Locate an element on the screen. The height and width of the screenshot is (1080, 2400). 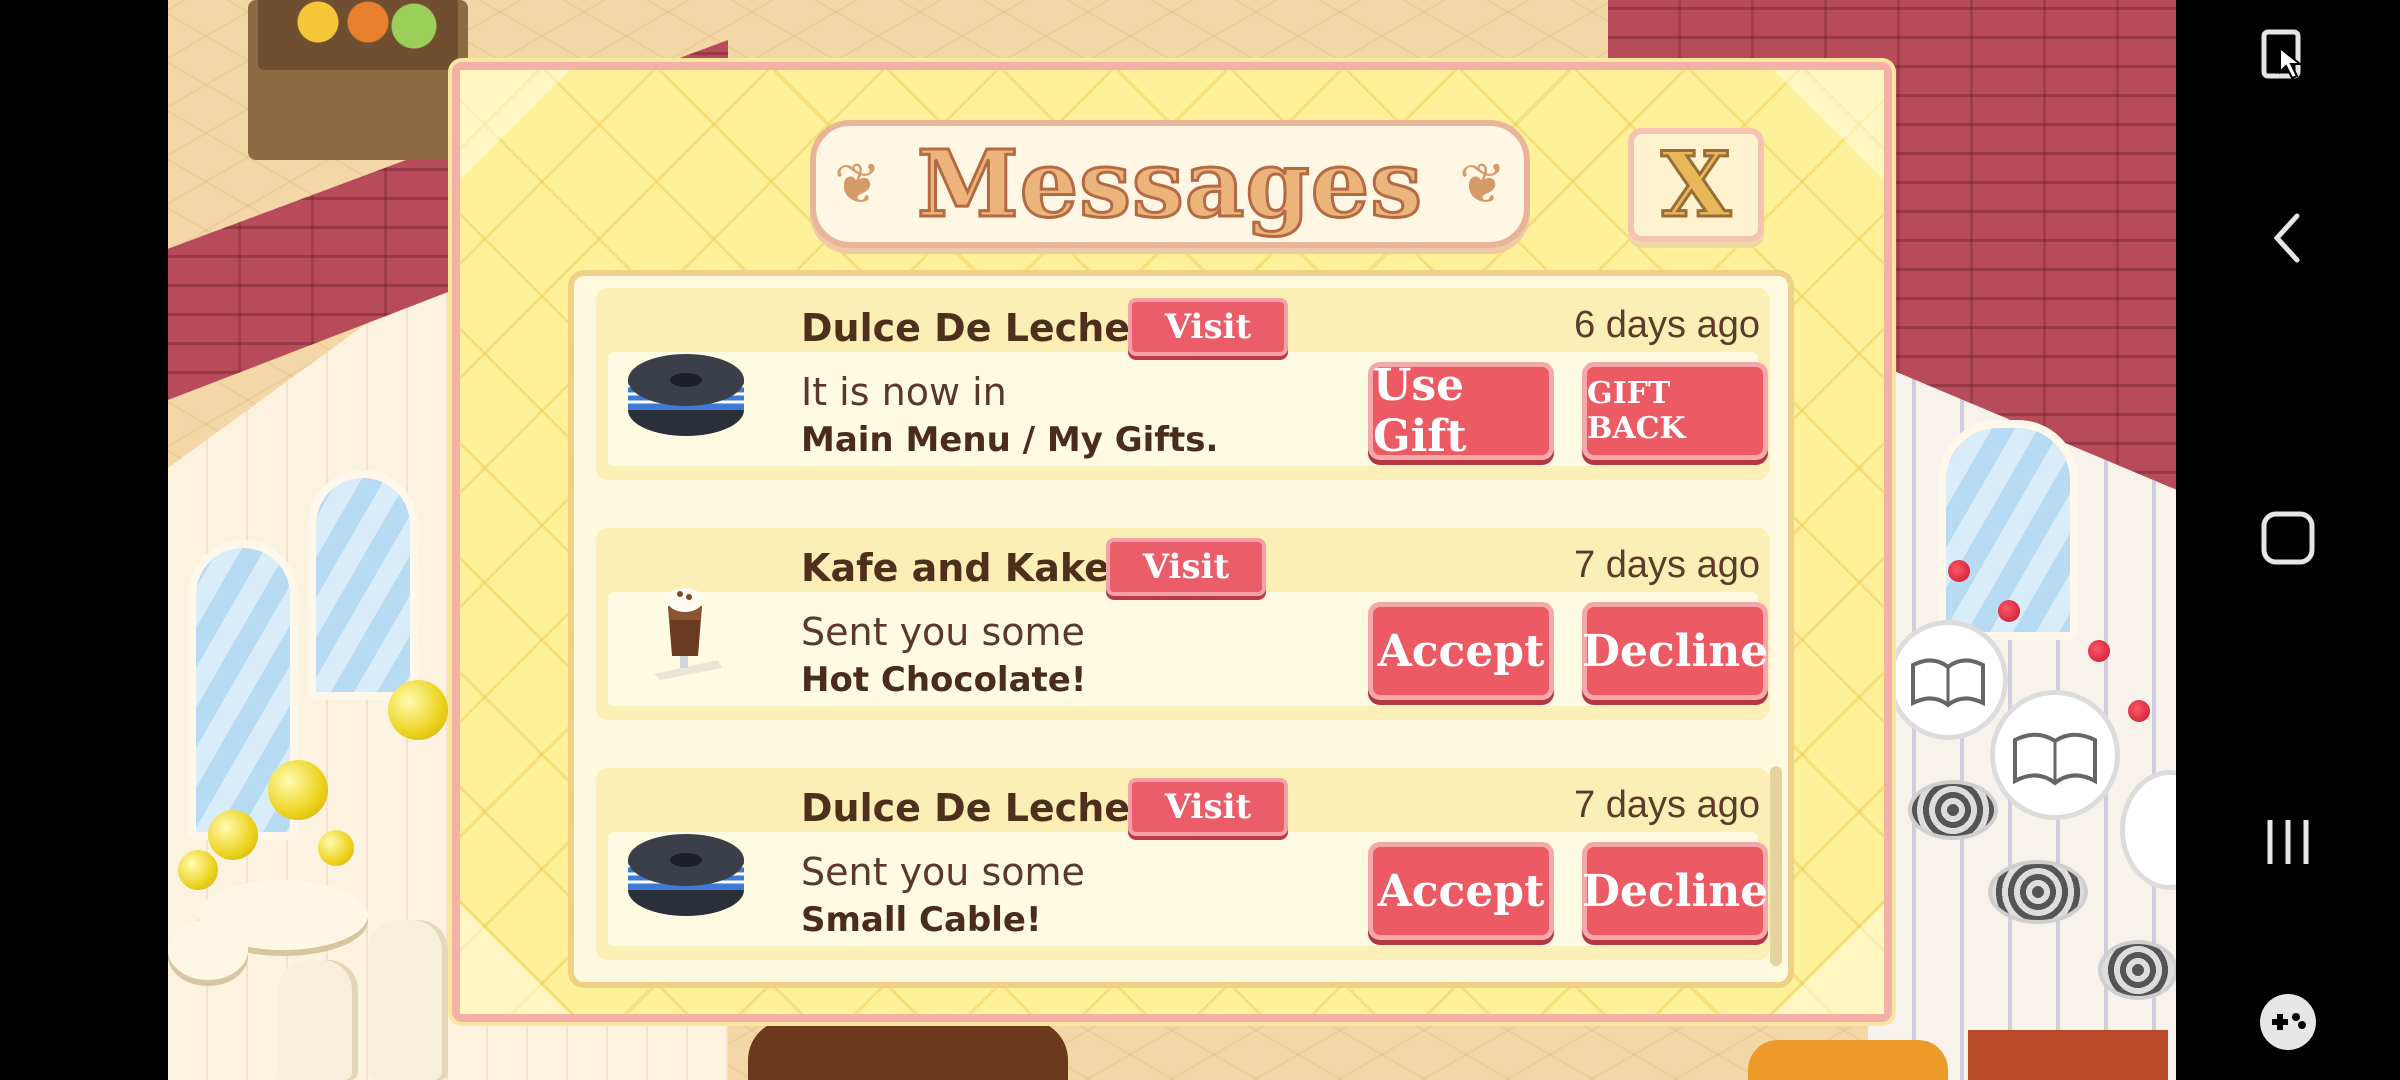
system-nav-bar is located at coordinates (2288, 540).